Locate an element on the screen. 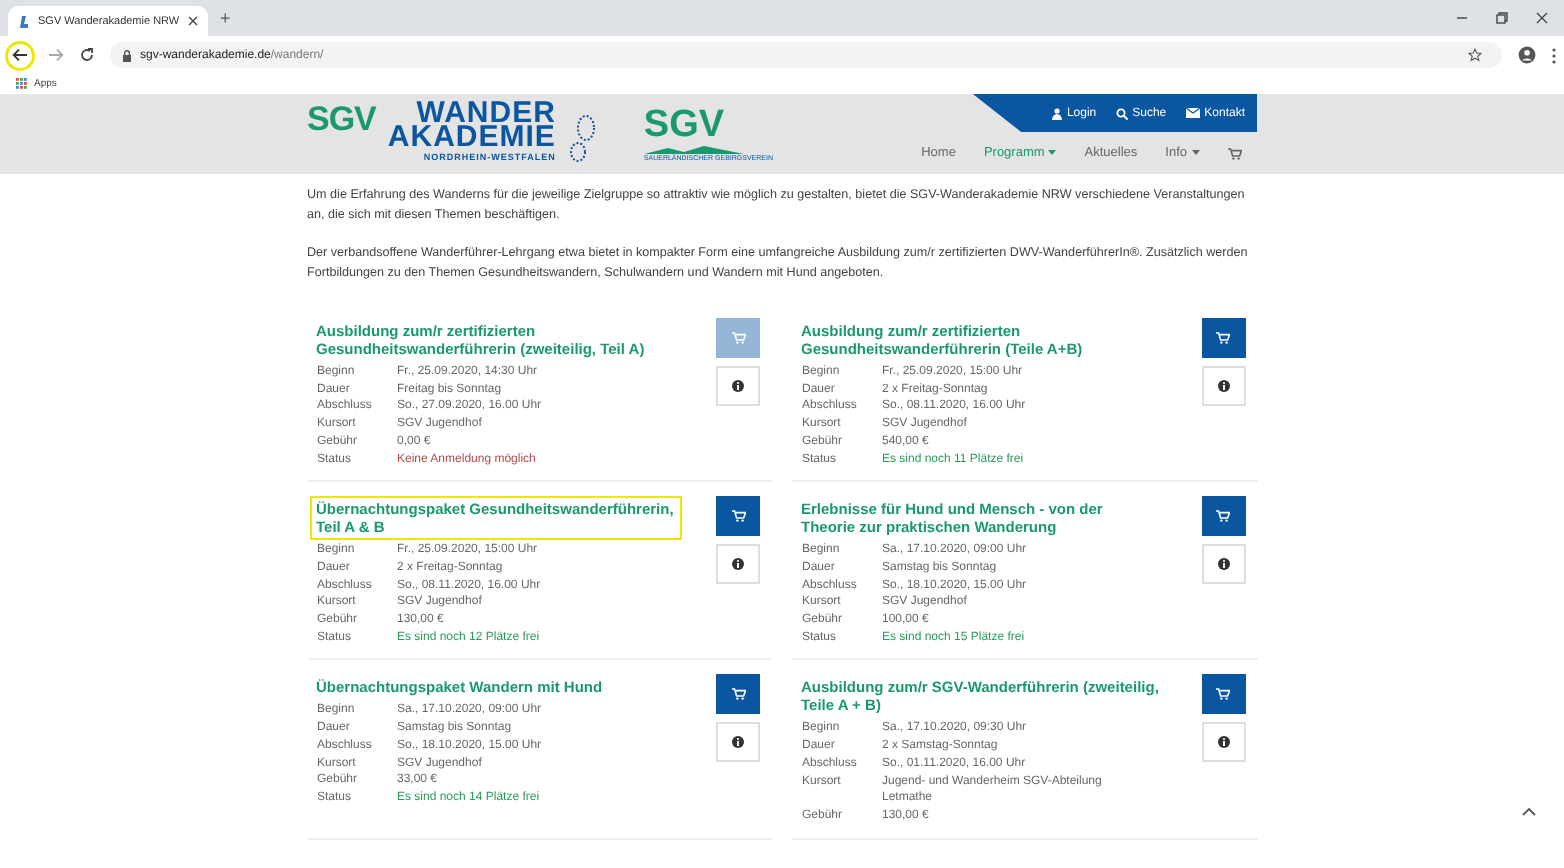 This screenshot has width=1564, height=868. back-button is located at coordinates (20, 55).